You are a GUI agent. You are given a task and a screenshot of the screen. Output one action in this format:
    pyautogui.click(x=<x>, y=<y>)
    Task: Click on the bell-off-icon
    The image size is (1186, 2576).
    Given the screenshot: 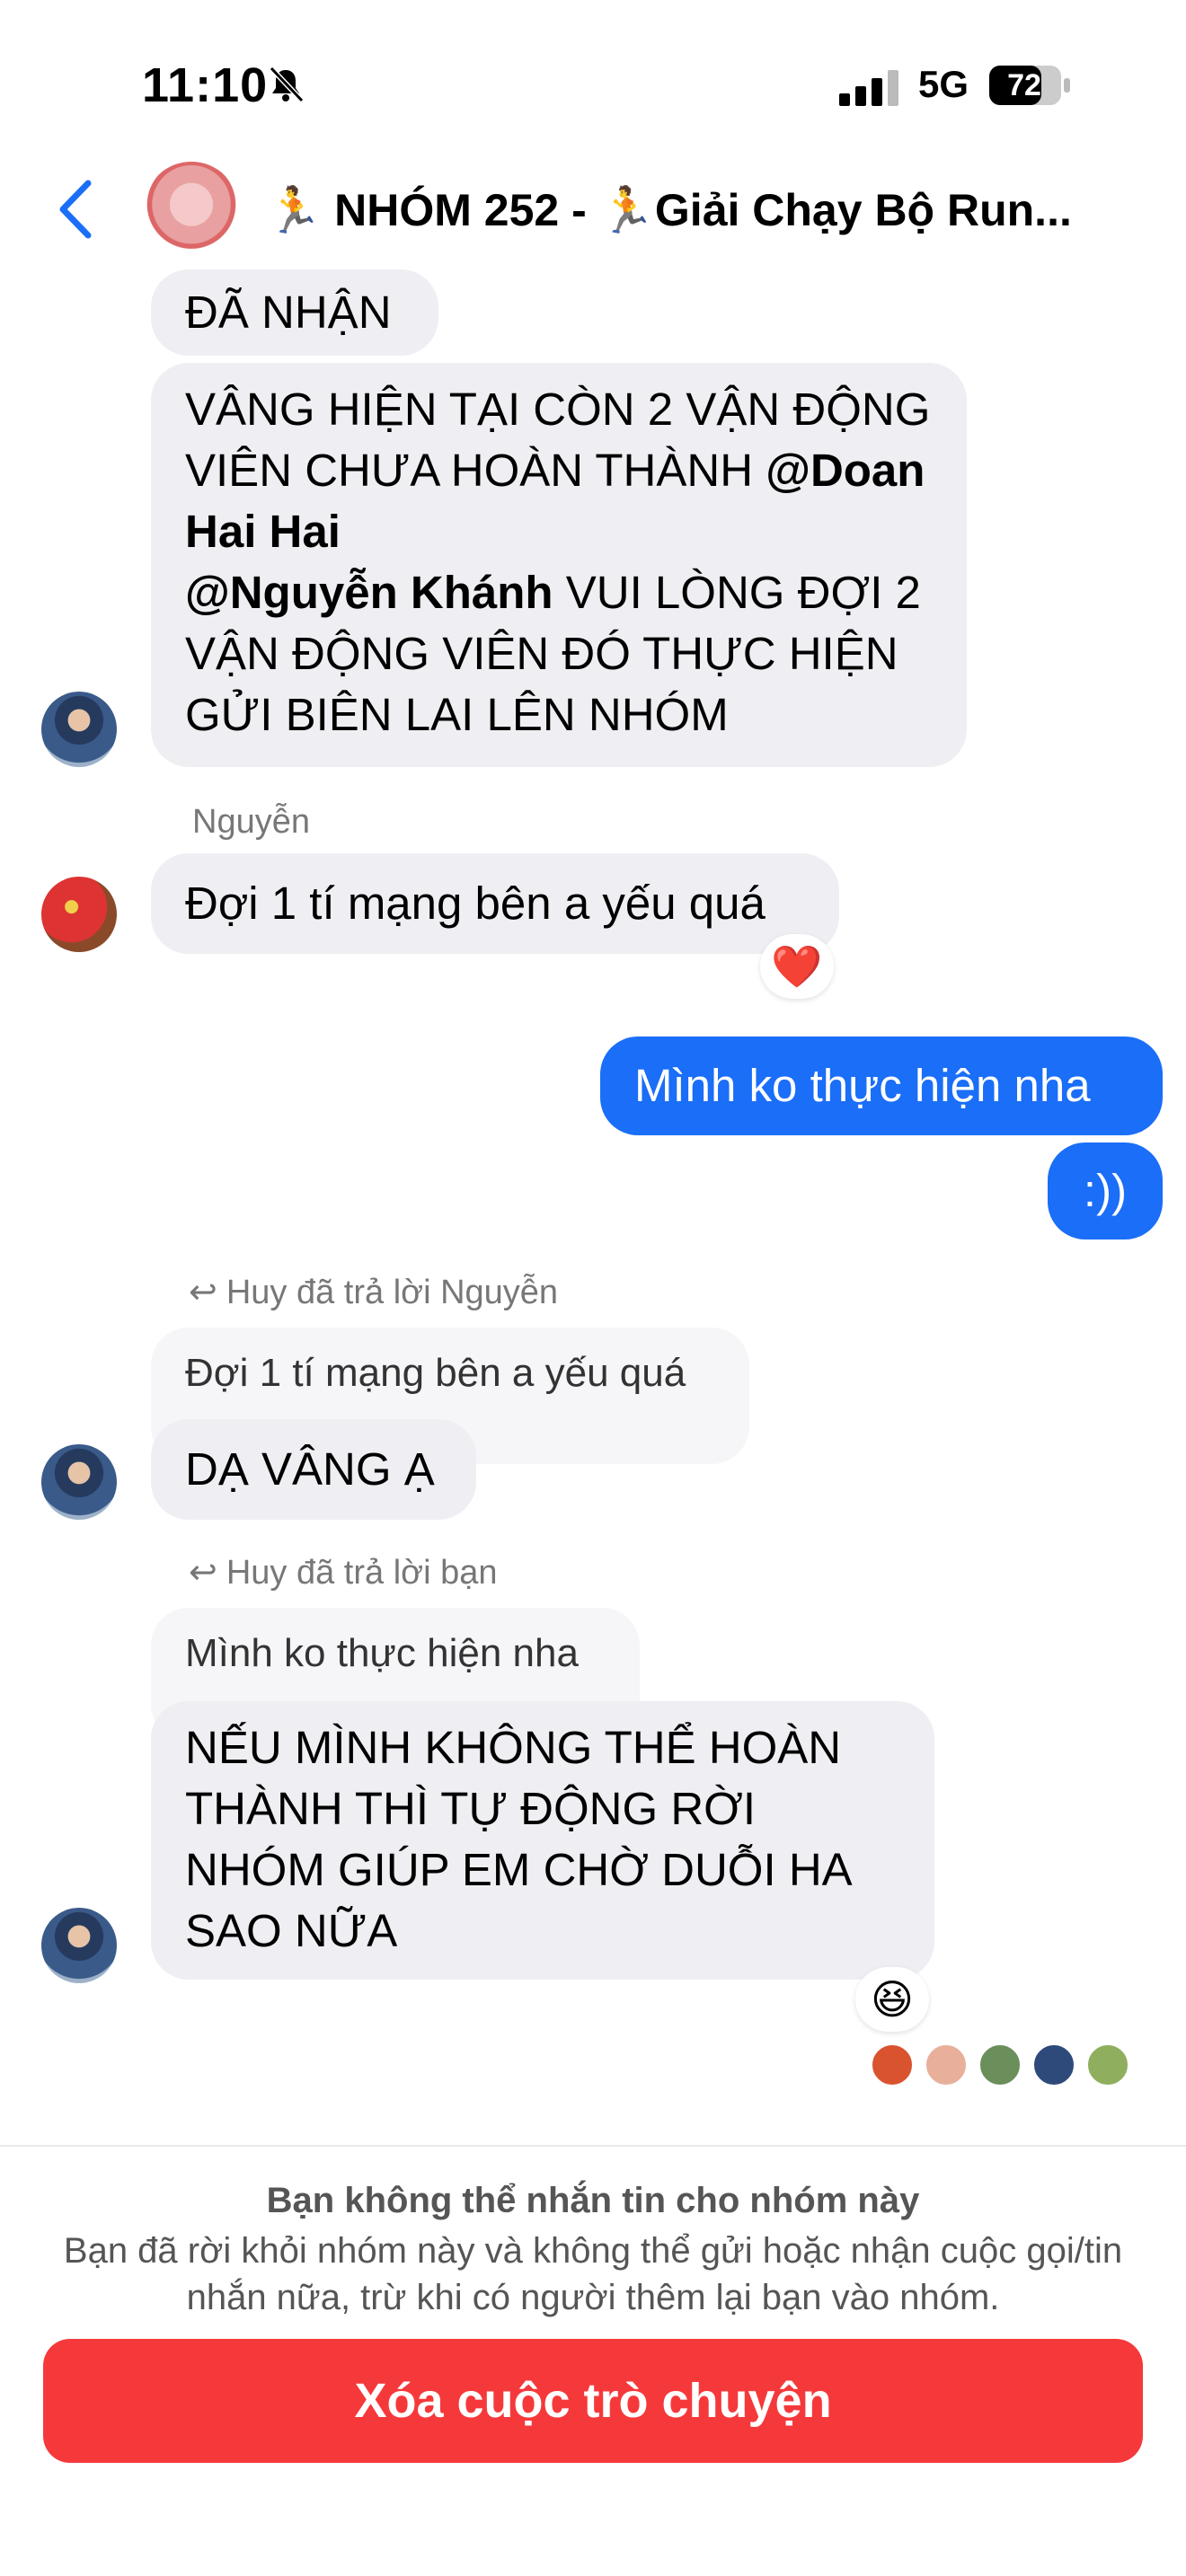 What is the action you would take?
    pyautogui.click(x=287, y=84)
    